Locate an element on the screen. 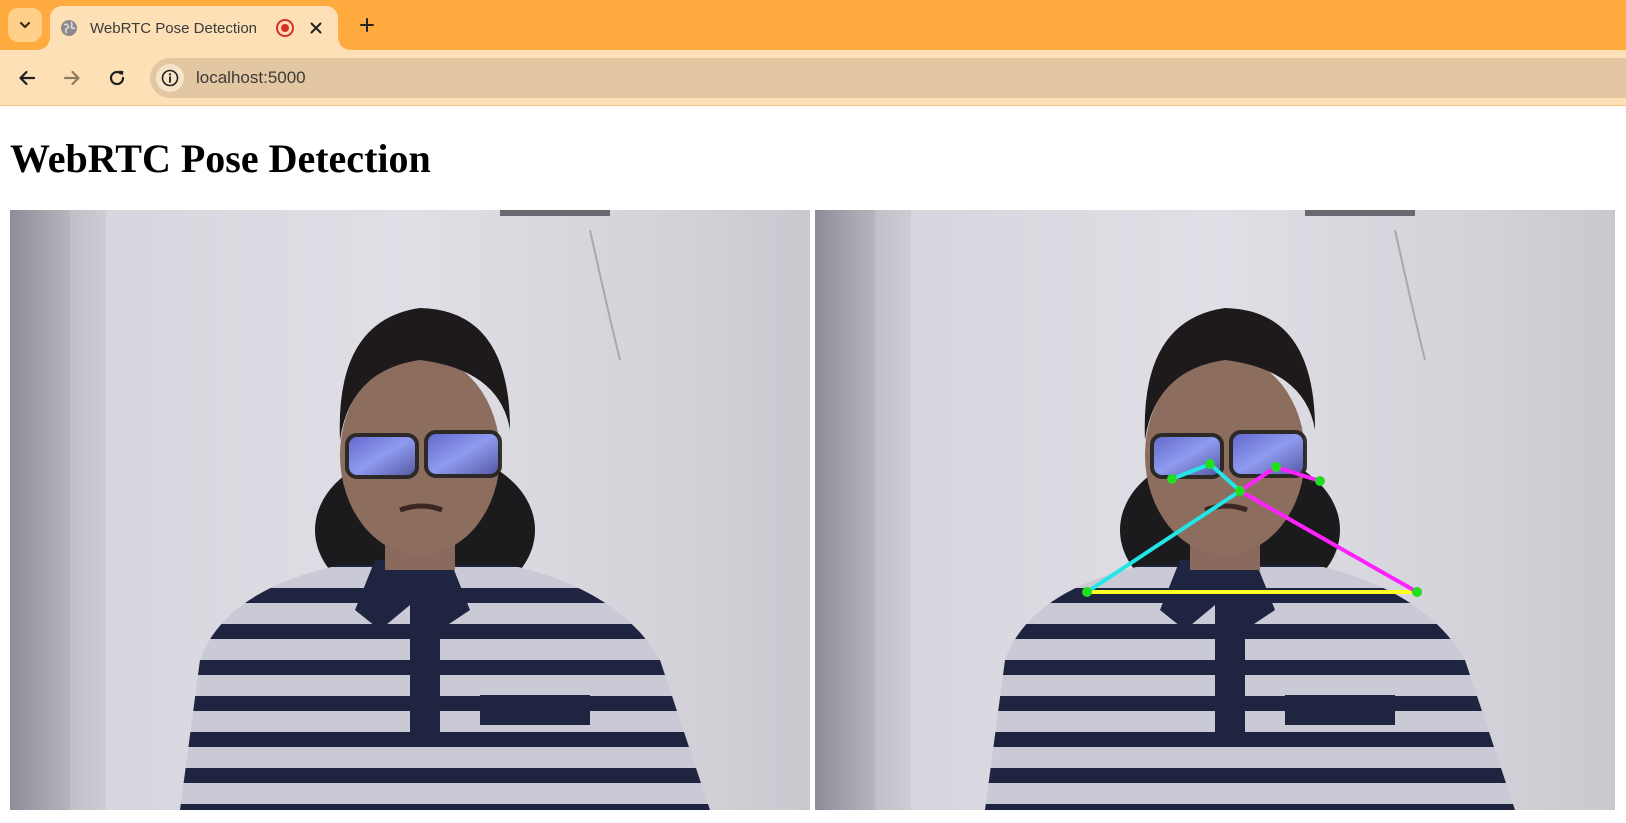 The image size is (1626, 823). reload-icon is located at coordinates (117, 78).